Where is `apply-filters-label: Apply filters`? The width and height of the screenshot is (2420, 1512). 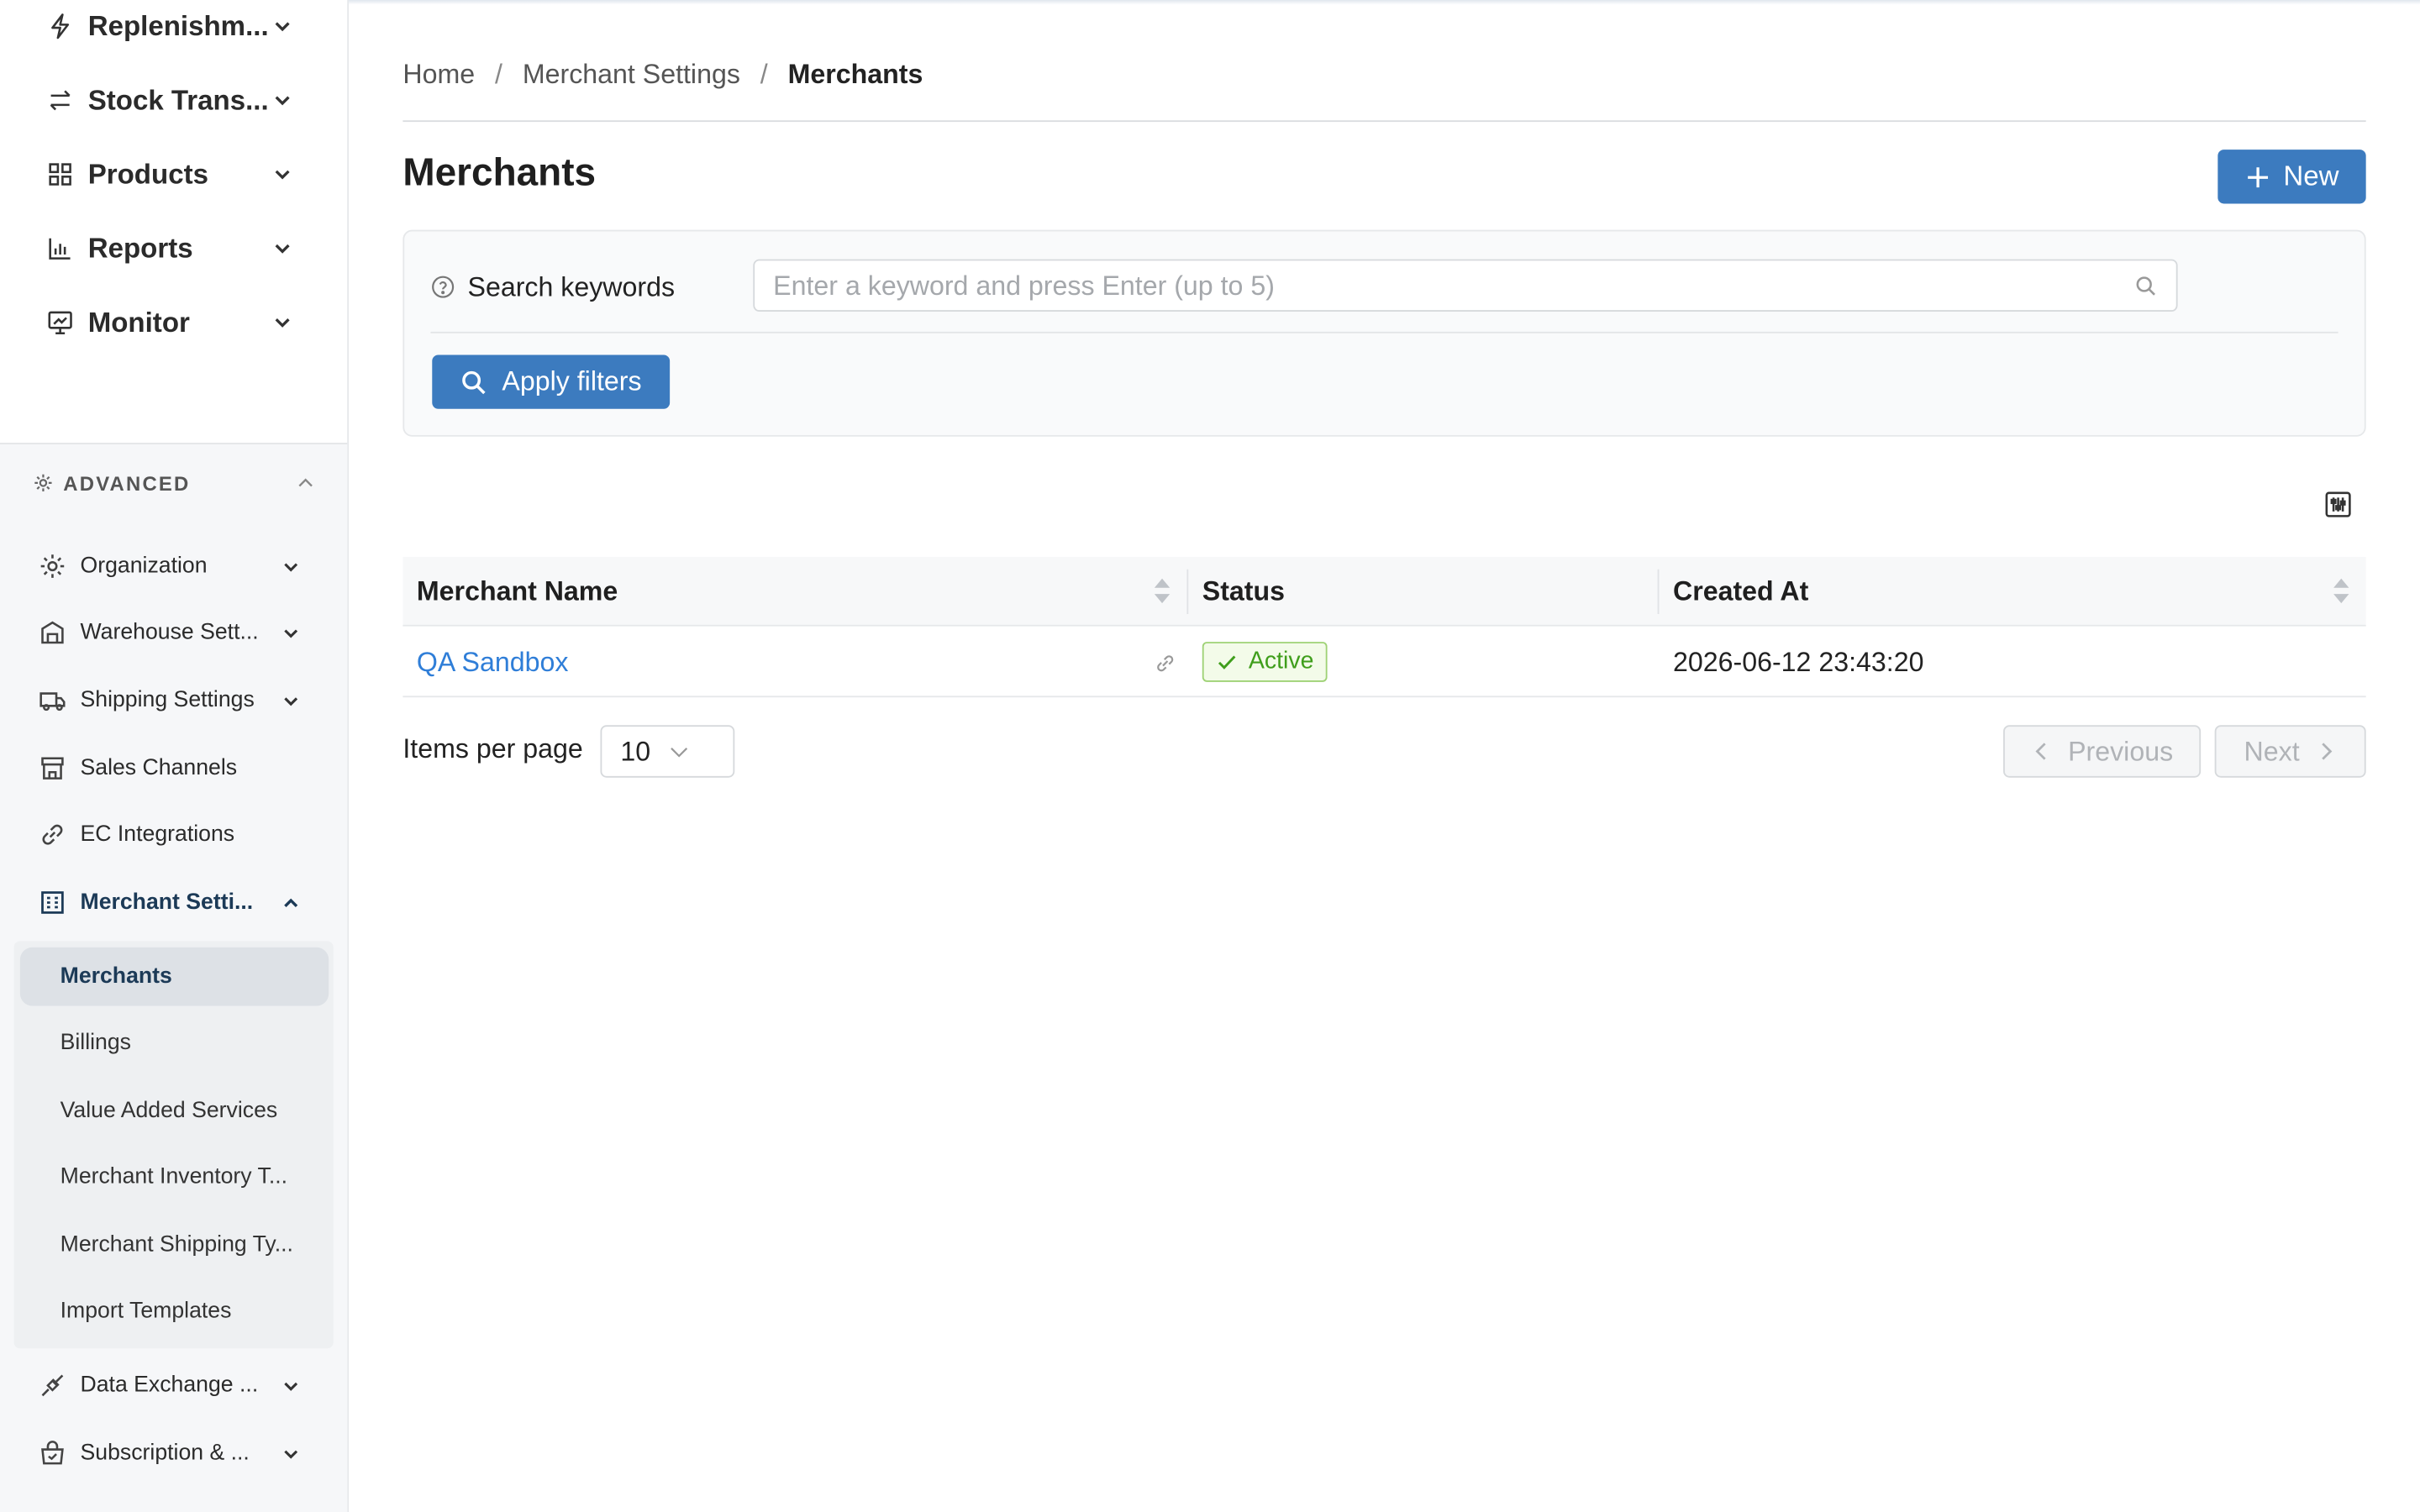
apply-filters-label: Apply filters is located at coordinates (572, 381).